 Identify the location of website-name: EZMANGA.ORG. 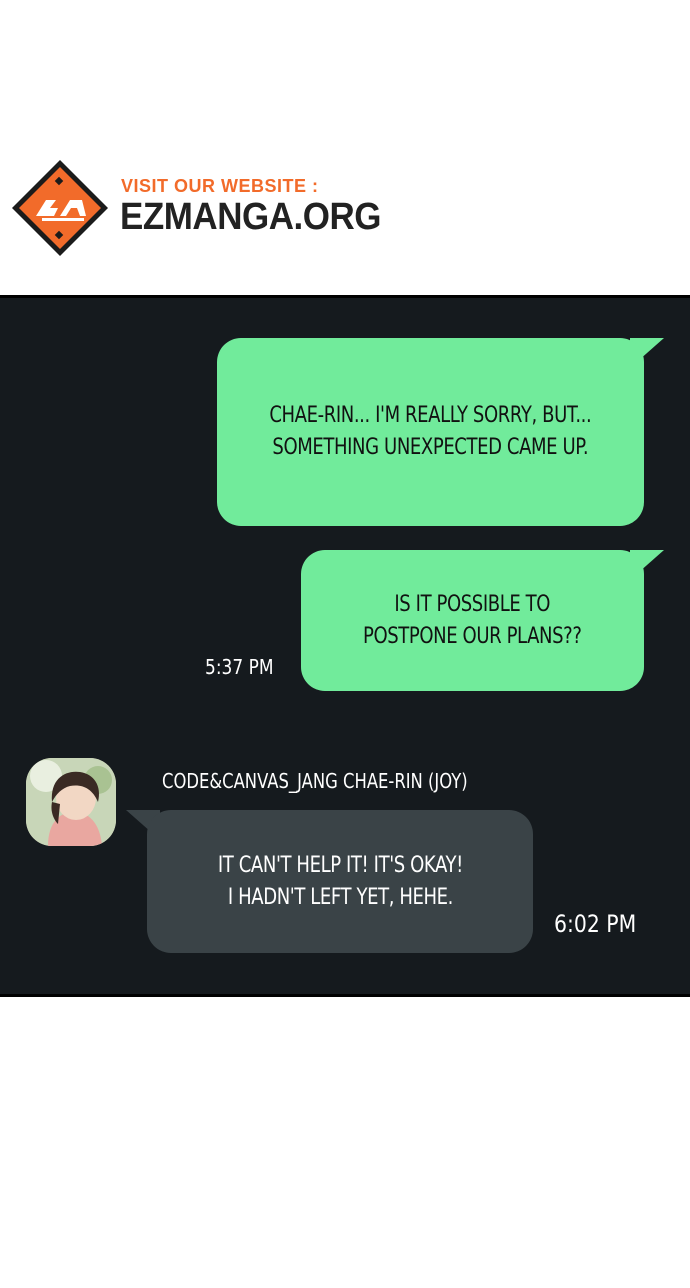
(250, 217).